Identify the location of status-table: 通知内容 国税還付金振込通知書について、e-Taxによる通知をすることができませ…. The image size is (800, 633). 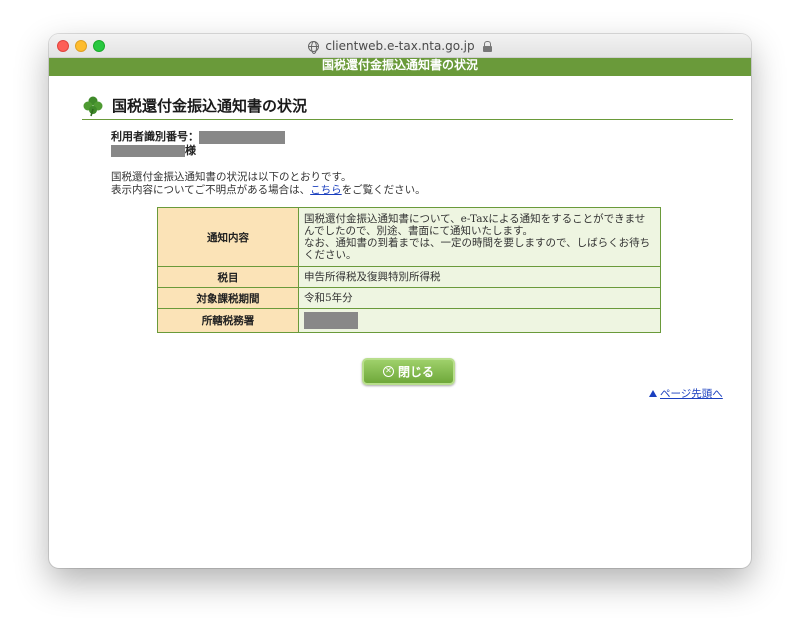
(409, 270).